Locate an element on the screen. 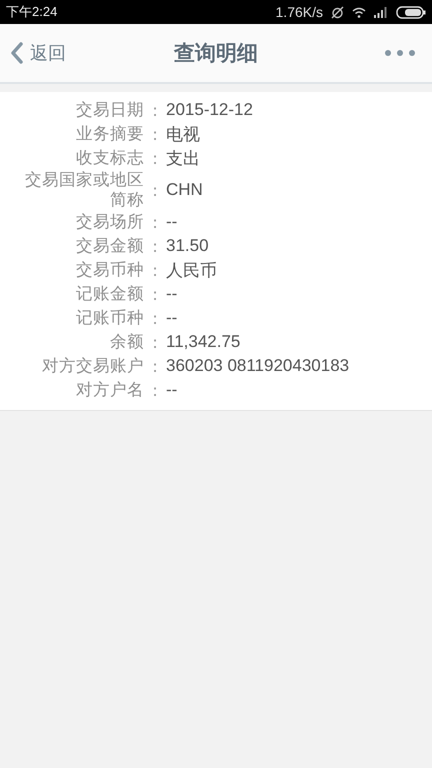 This screenshot has height=768, width=432. field-label: 收支标志 is located at coordinates (109, 158).